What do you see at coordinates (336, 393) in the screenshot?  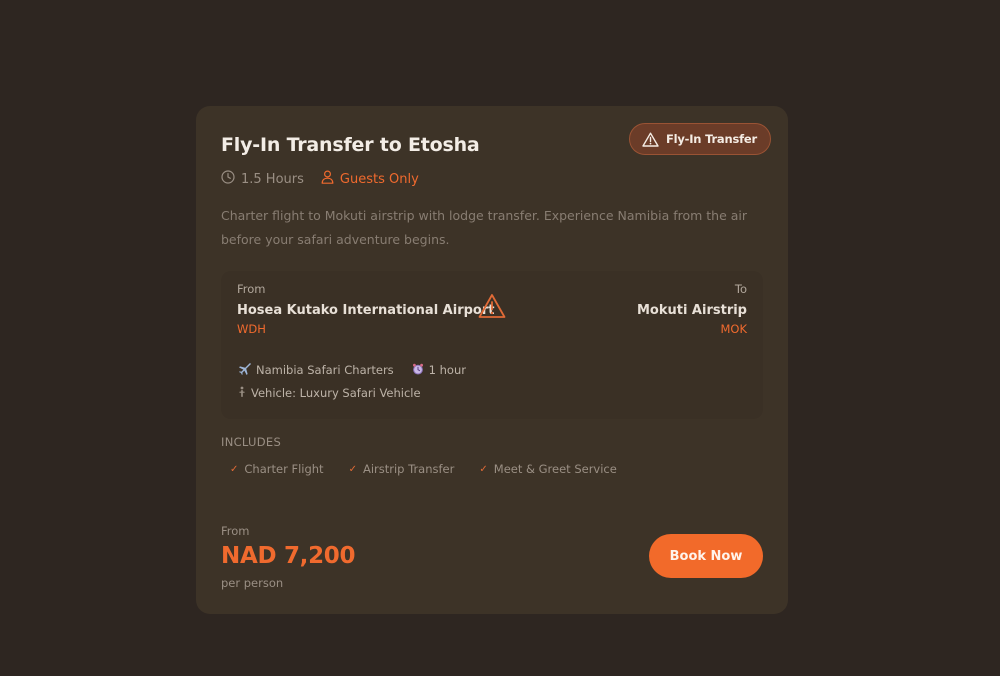 I see `vehicle-text: Vehicle: Luxury Safari Vehicle` at bounding box center [336, 393].